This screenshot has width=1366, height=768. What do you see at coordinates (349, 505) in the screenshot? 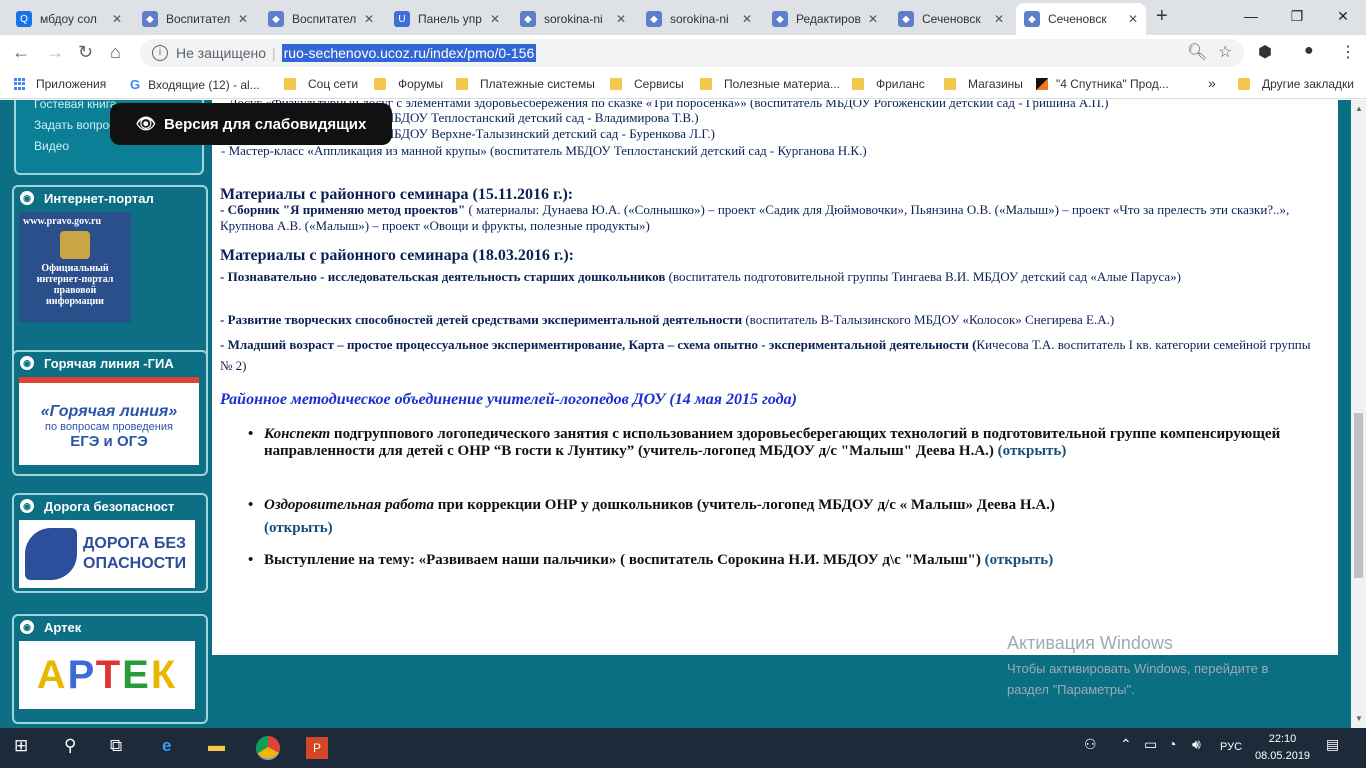
I see `item-label: Оздоровительная работа` at bounding box center [349, 505].